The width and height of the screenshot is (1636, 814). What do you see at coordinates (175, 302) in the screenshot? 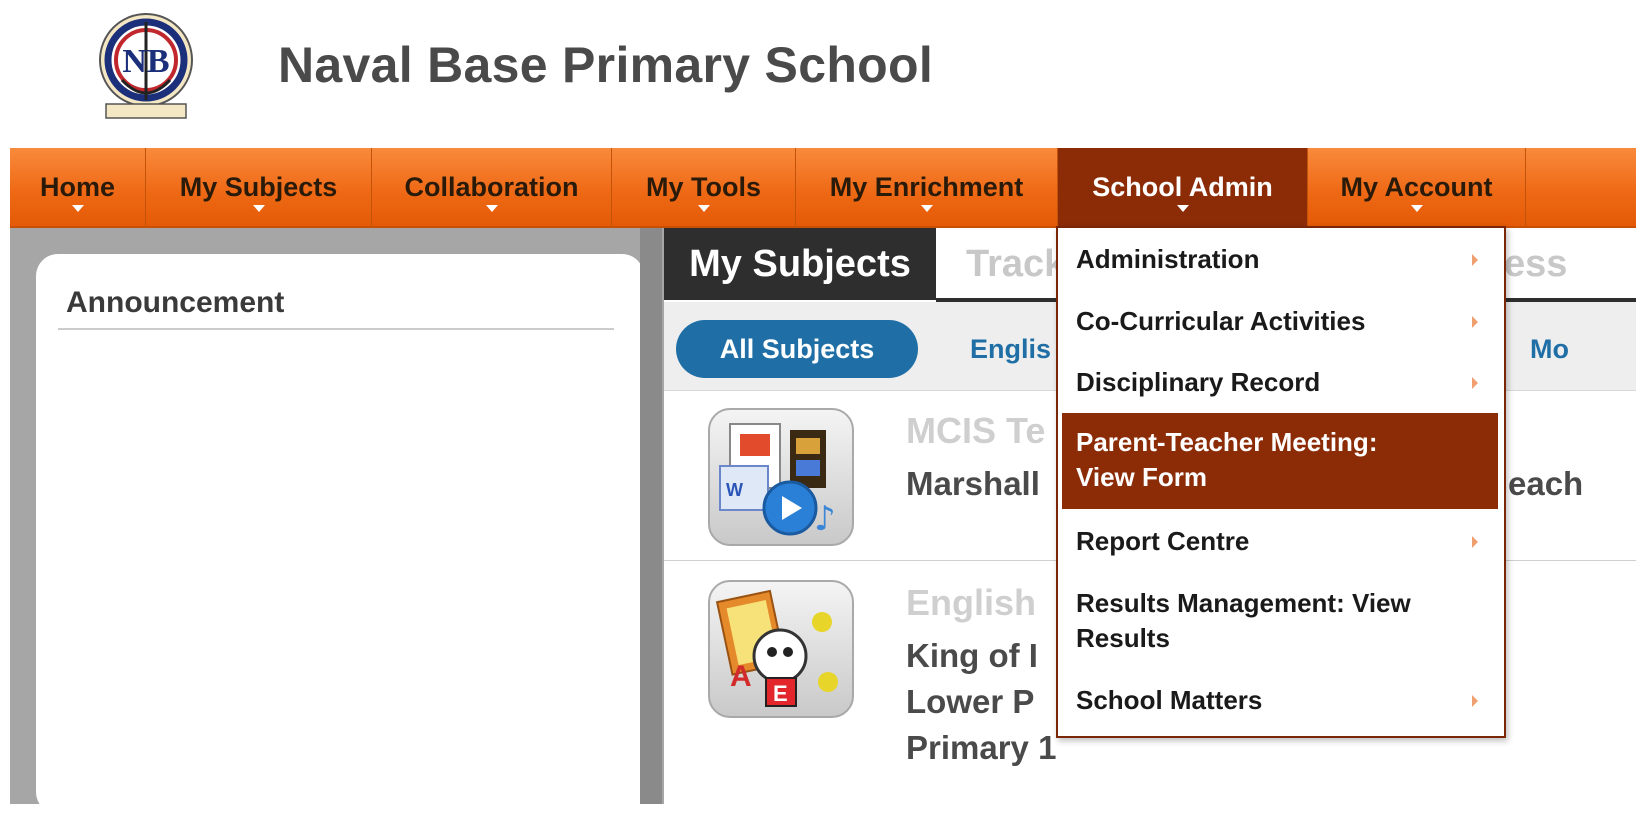
I see `announcement-title: Announcement` at bounding box center [175, 302].